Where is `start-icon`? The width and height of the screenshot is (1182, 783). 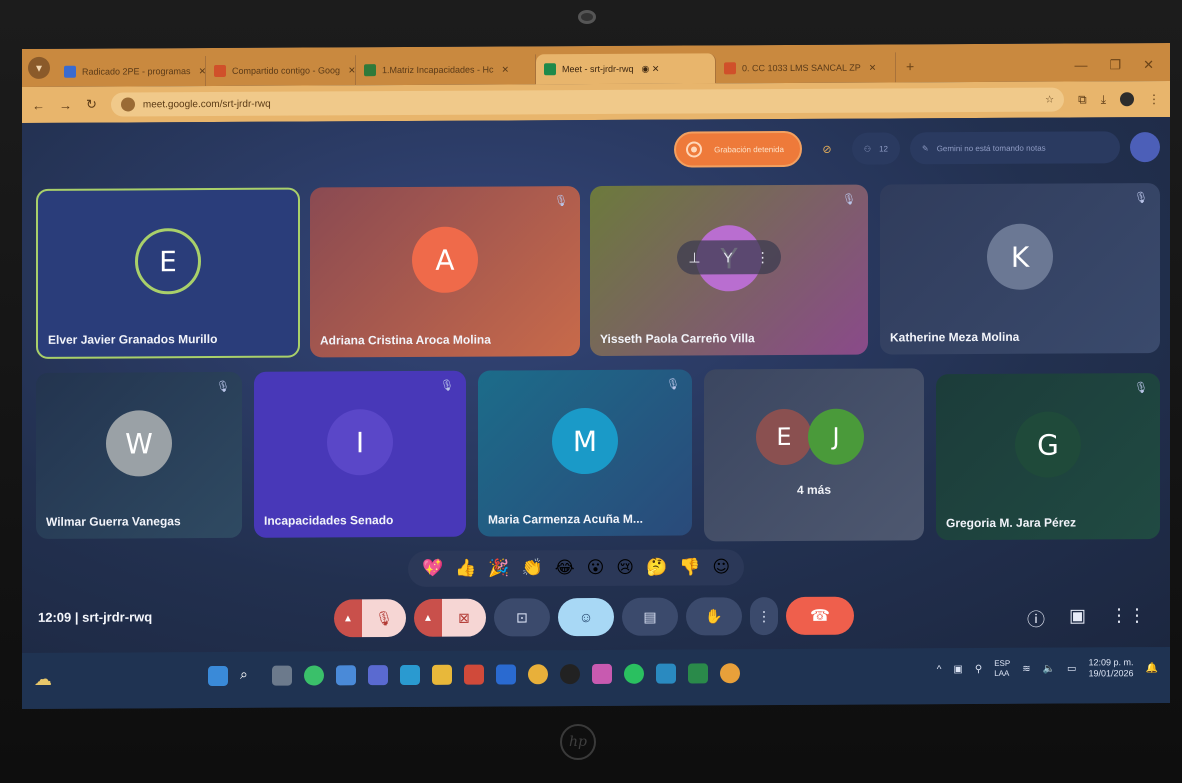
start-icon is located at coordinates (218, 676).